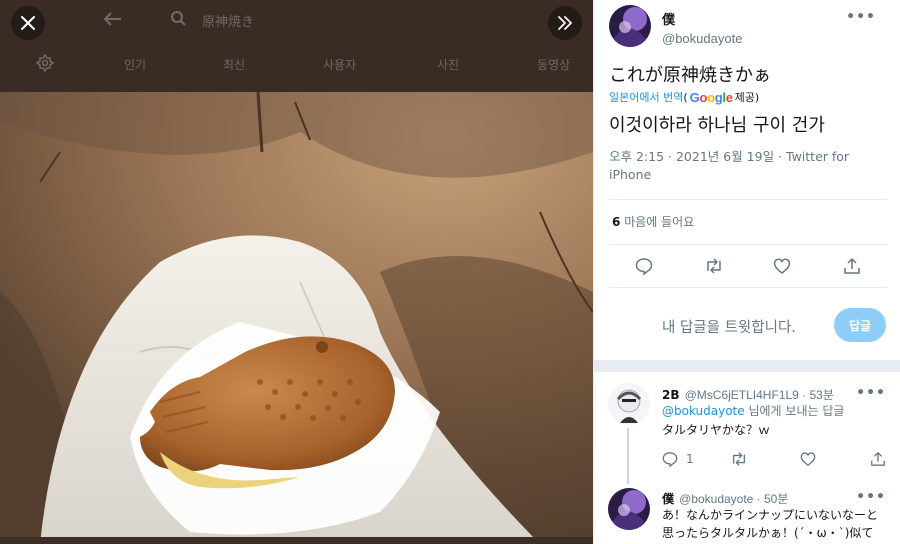 Image resolution: width=900 pixels, height=544 pixels. I want to click on reply-input: 내 답글을 트윗합니다., so click(729, 326).